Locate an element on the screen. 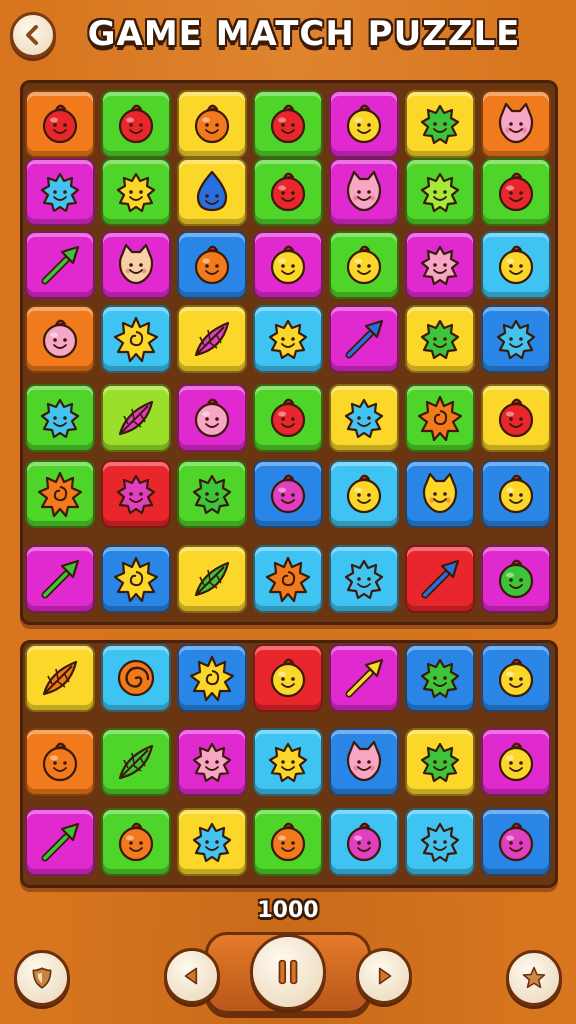  drop-blue-icon is located at coordinates (212, 191).